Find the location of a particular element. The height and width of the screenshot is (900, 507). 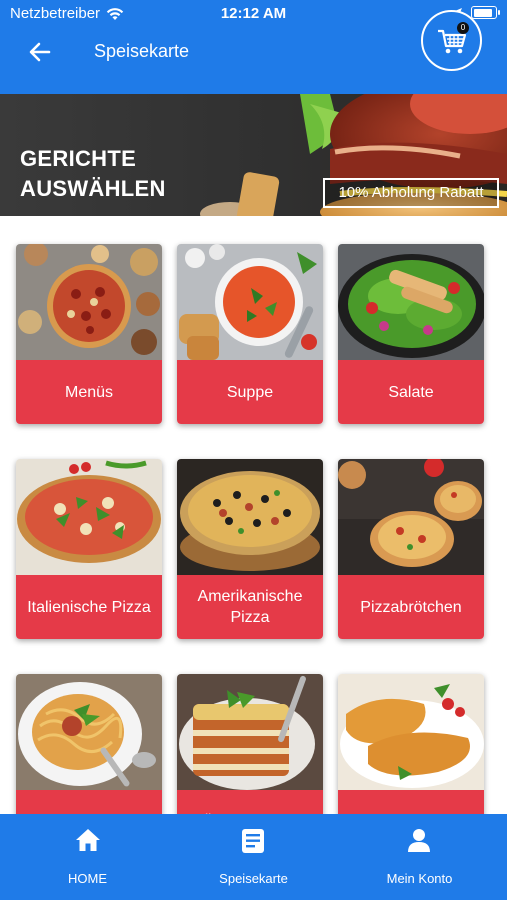

category-label: Suppe is located at coordinates (250, 392).